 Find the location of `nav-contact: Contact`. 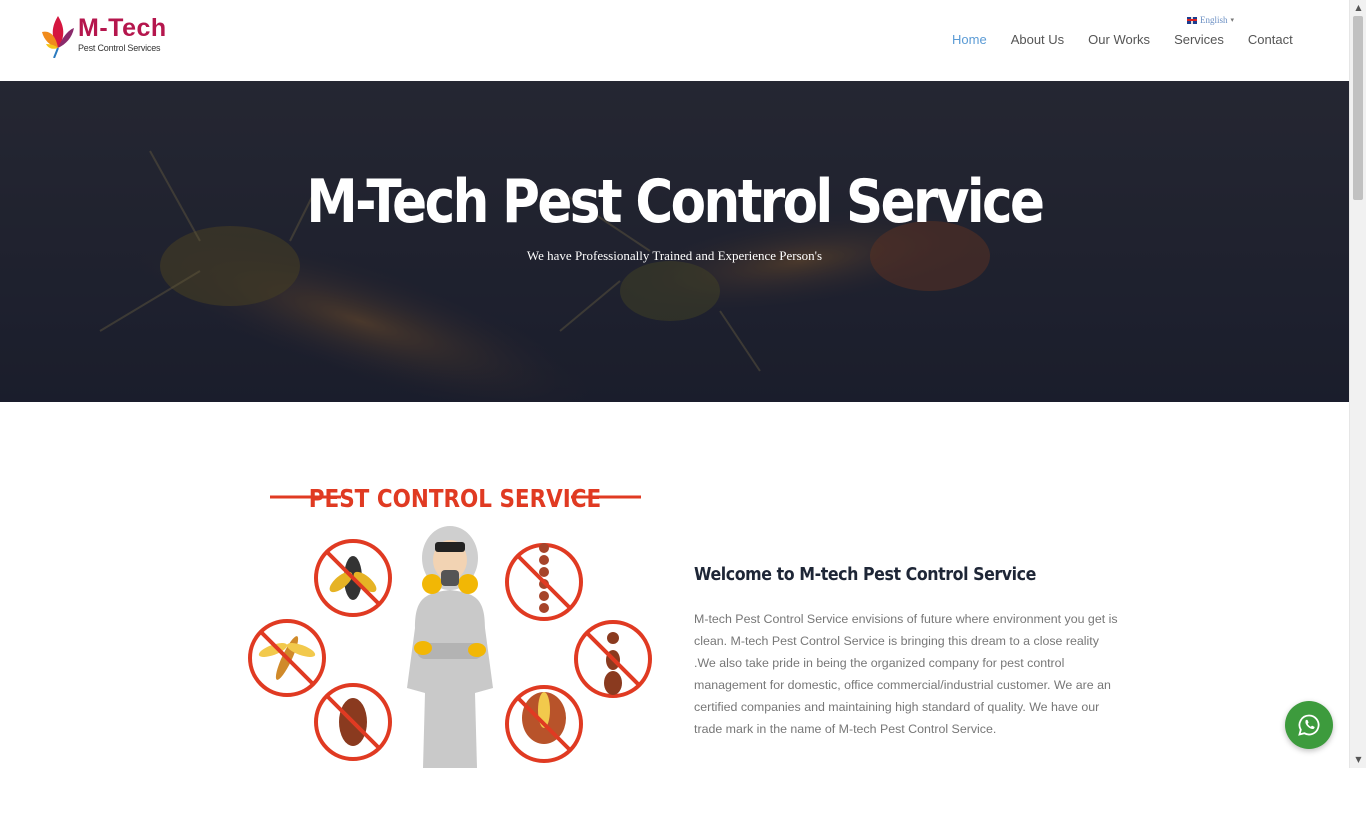

nav-contact: Contact is located at coordinates (1270, 39).